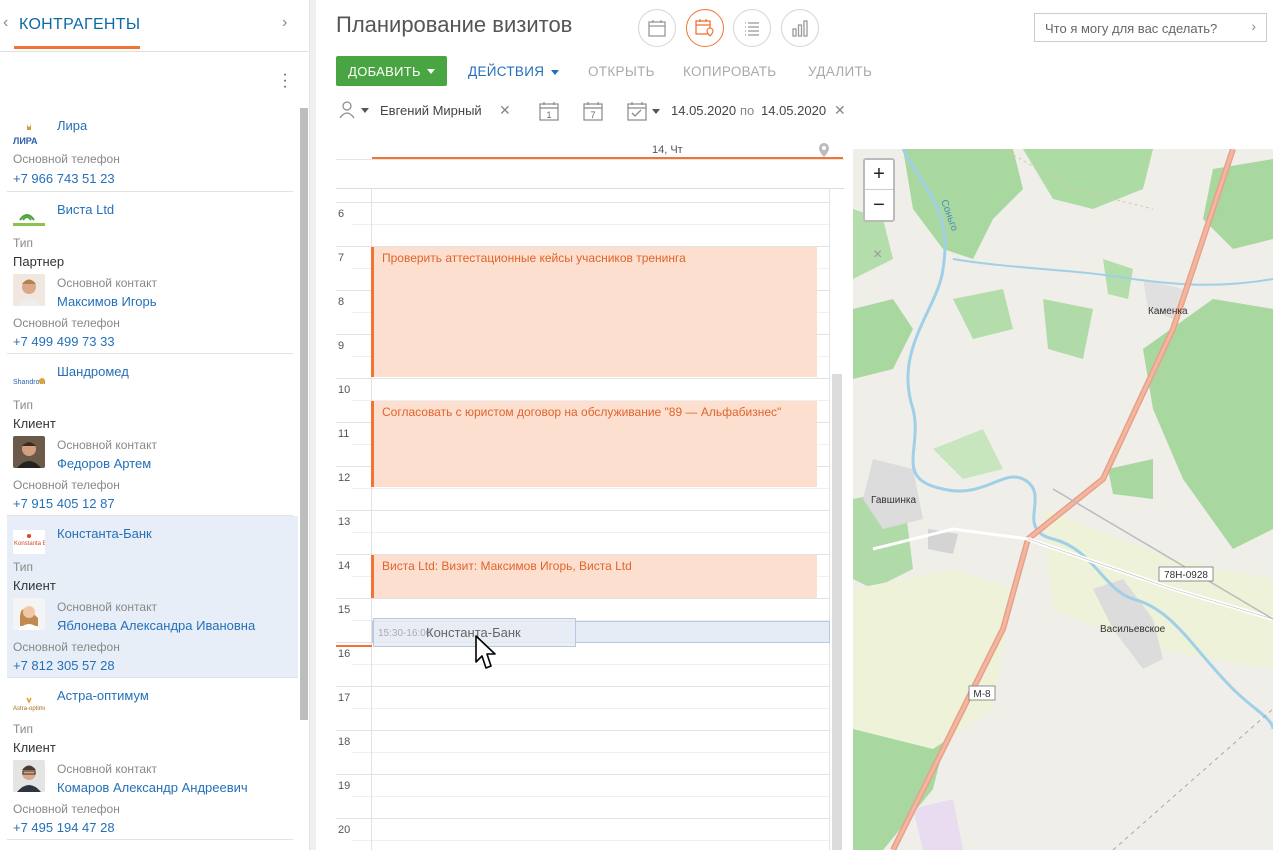  What do you see at coordinates (391, 71) in the screenshot?
I see `add-button: ДОБАВИТЬ` at bounding box center [391, 71].